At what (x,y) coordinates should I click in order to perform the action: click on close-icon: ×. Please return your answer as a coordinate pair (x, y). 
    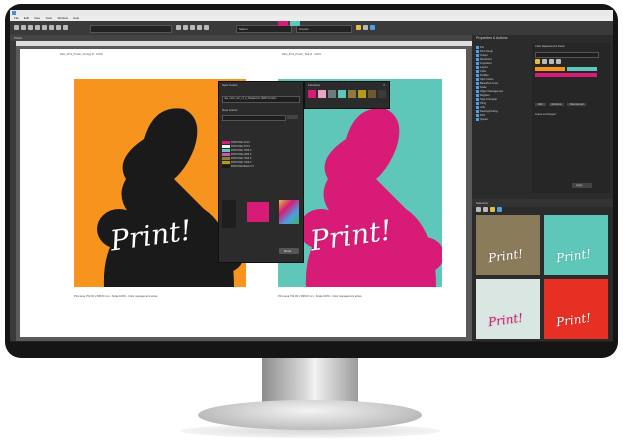
    Looking at the image, I should click on (385, 85).